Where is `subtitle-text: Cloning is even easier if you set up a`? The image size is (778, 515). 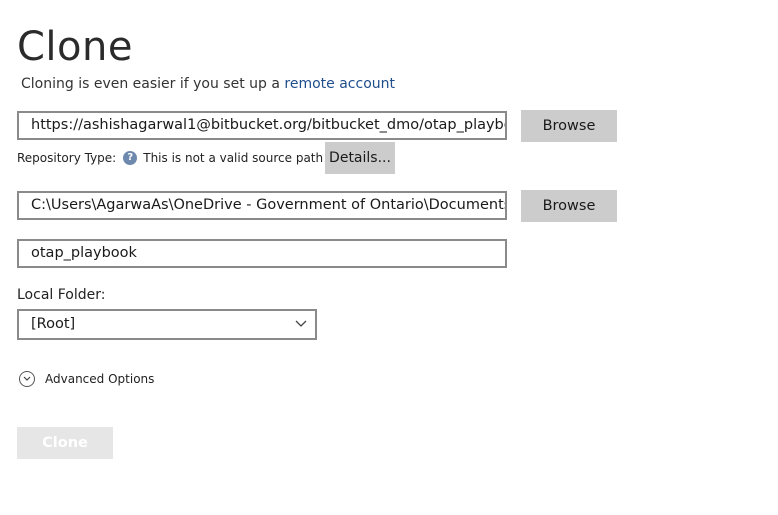
subtitle-text: Cloning is even easier if you set up a is located at coordinates (153, 84).